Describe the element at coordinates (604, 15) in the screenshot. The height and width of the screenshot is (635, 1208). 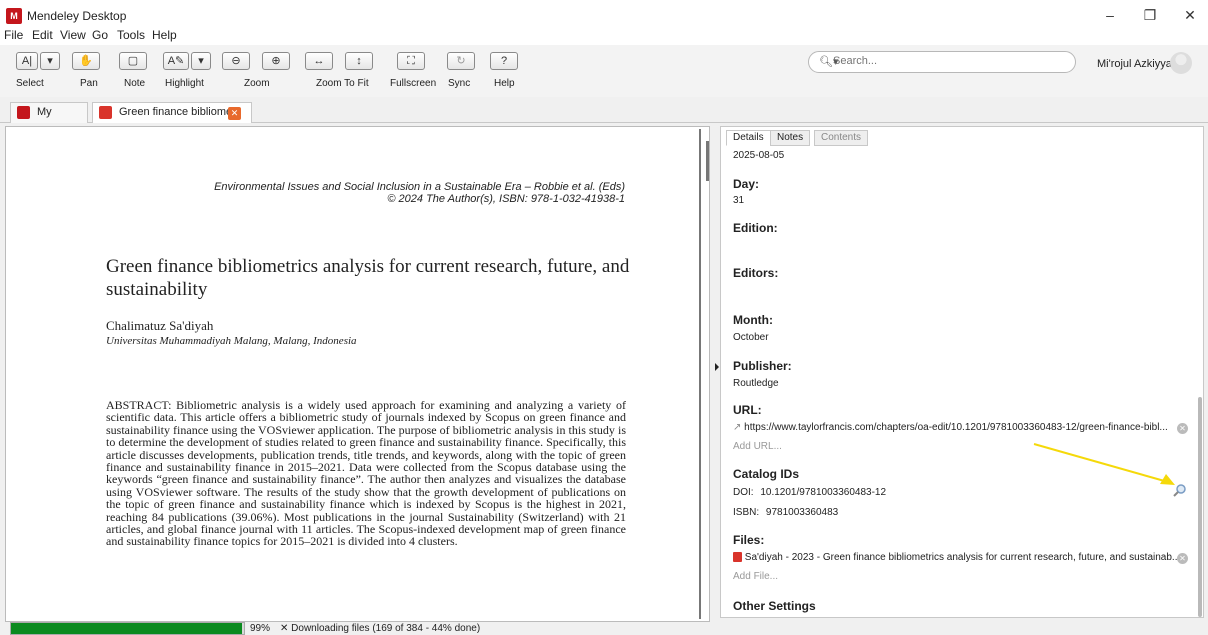
I see `title-bar: M Mendeley Desktop – ❐ ✕` at that location.